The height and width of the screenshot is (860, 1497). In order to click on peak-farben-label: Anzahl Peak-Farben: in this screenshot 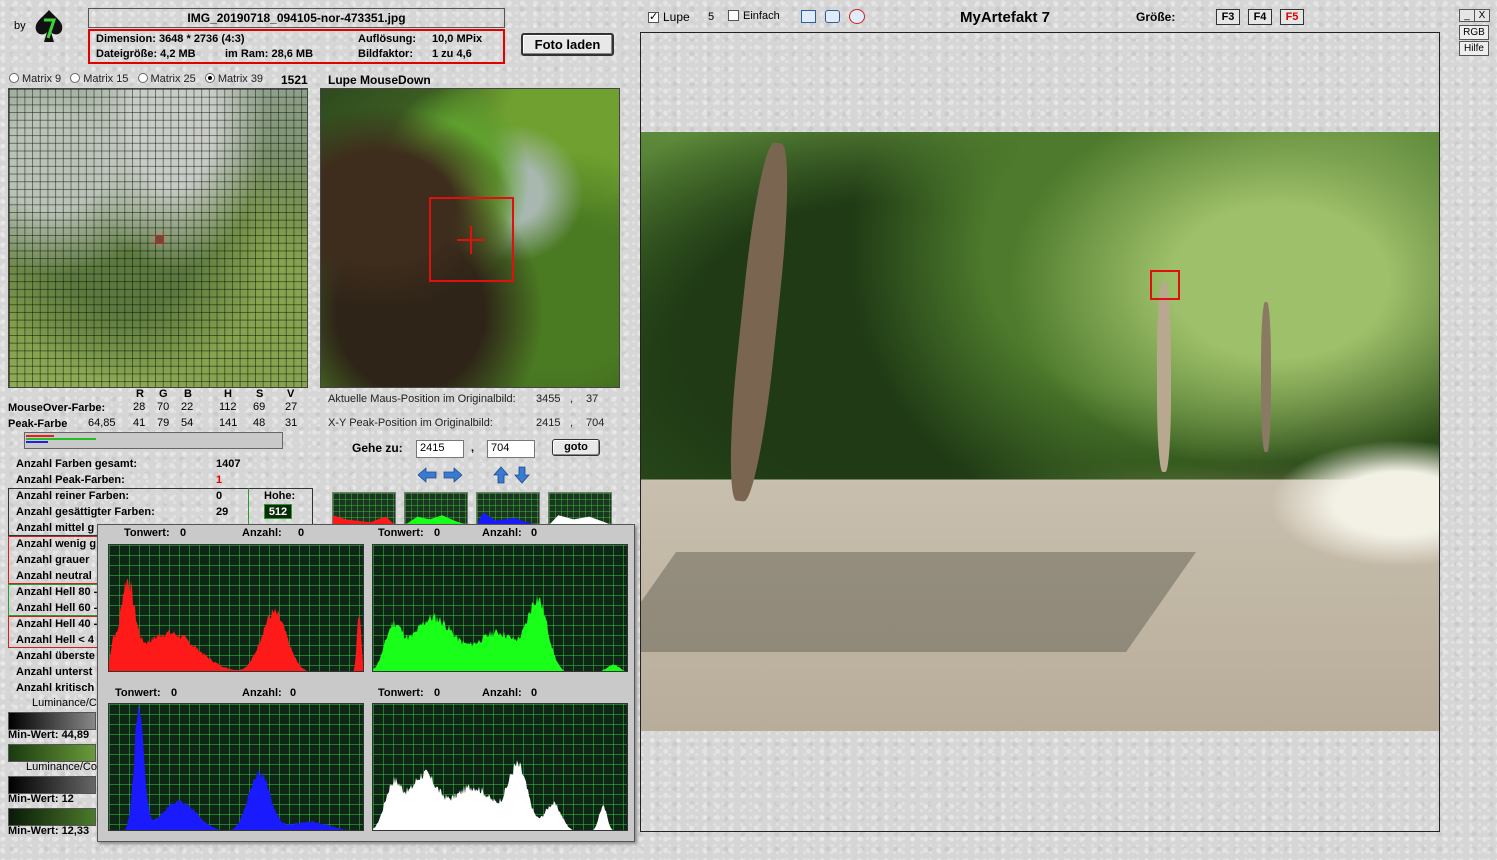, I will do `click(70, 480)`.